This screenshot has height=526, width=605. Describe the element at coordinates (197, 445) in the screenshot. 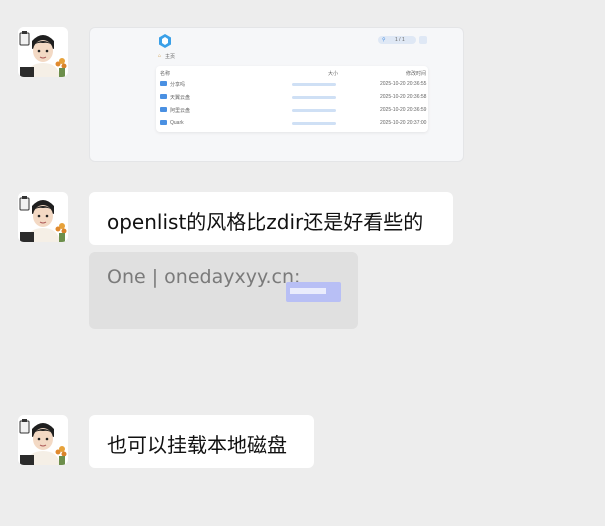

I see `message-text: 也可以挂载本地磁盘` at that location.